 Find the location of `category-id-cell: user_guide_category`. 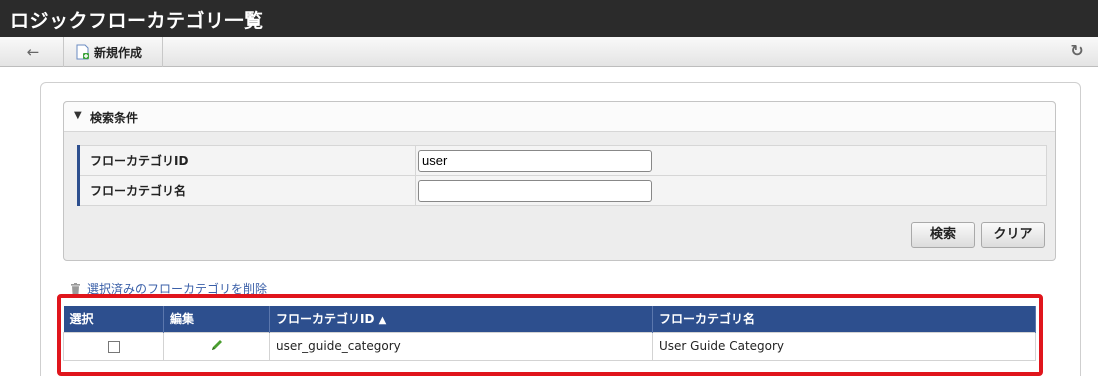

category-id-cell: user_guide_category is located at coordinates (461, 346).